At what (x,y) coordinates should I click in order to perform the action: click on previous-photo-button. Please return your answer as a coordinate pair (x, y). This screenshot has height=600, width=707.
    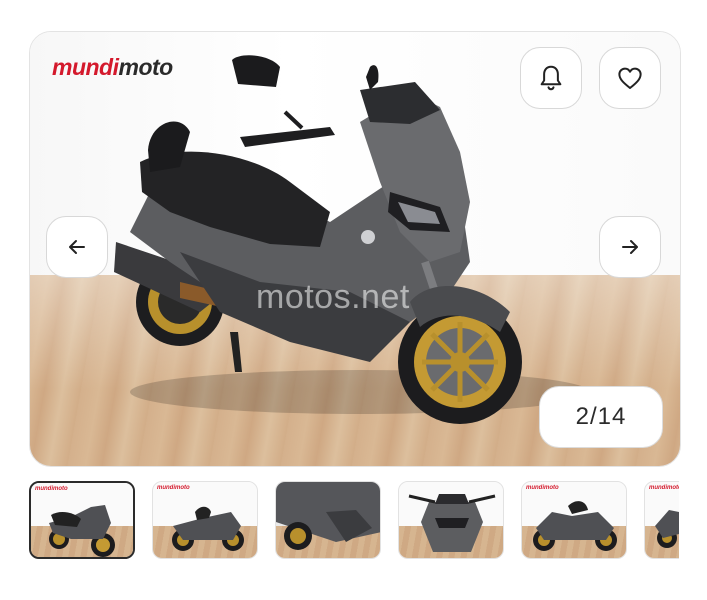
    Looking at the image, I should click on (77, 247).